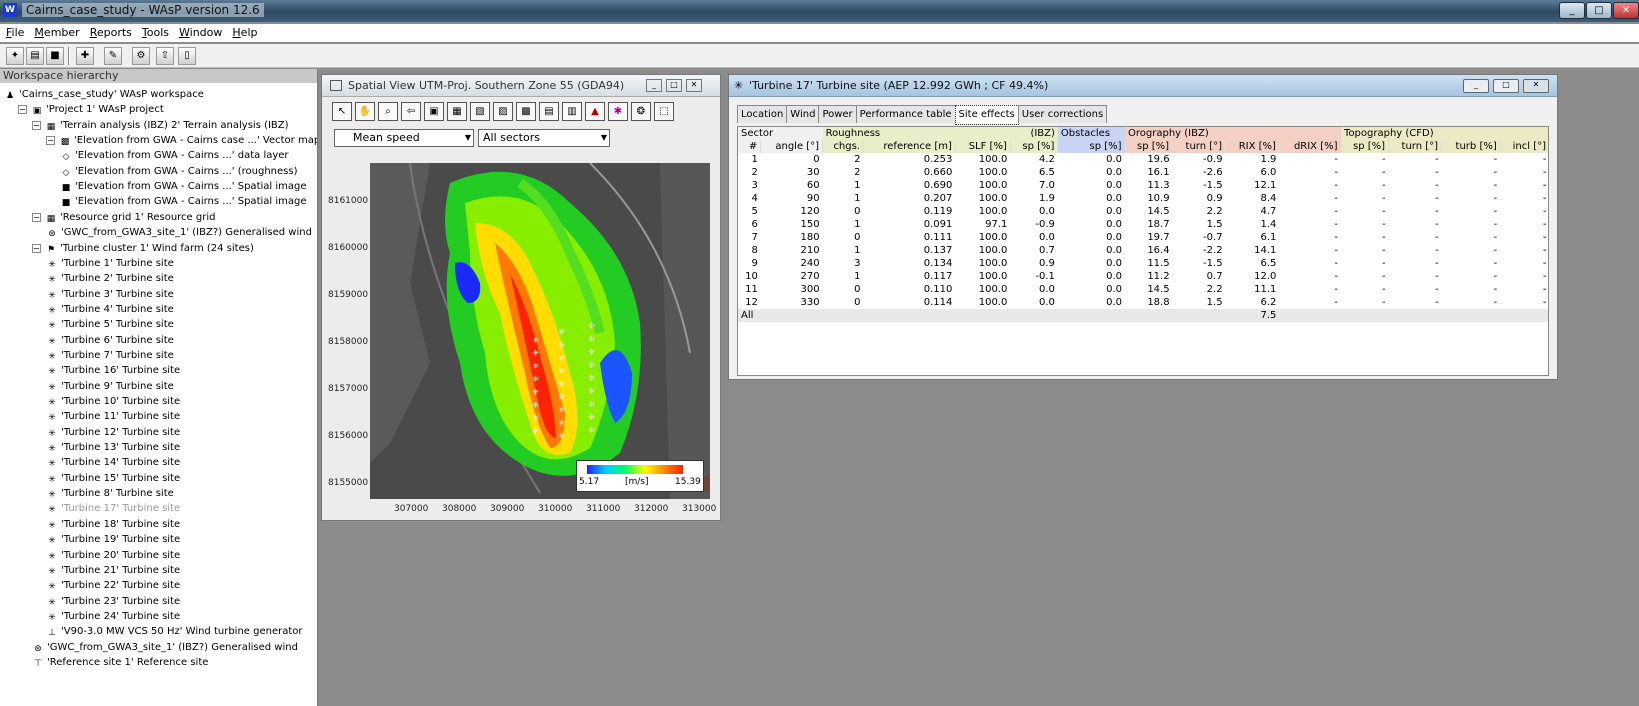 This screenshot has height=706, width=1639. Describe the element at coordinates (664, 111) in the screenshot. I see `frame-icon: ⬚` at that location.